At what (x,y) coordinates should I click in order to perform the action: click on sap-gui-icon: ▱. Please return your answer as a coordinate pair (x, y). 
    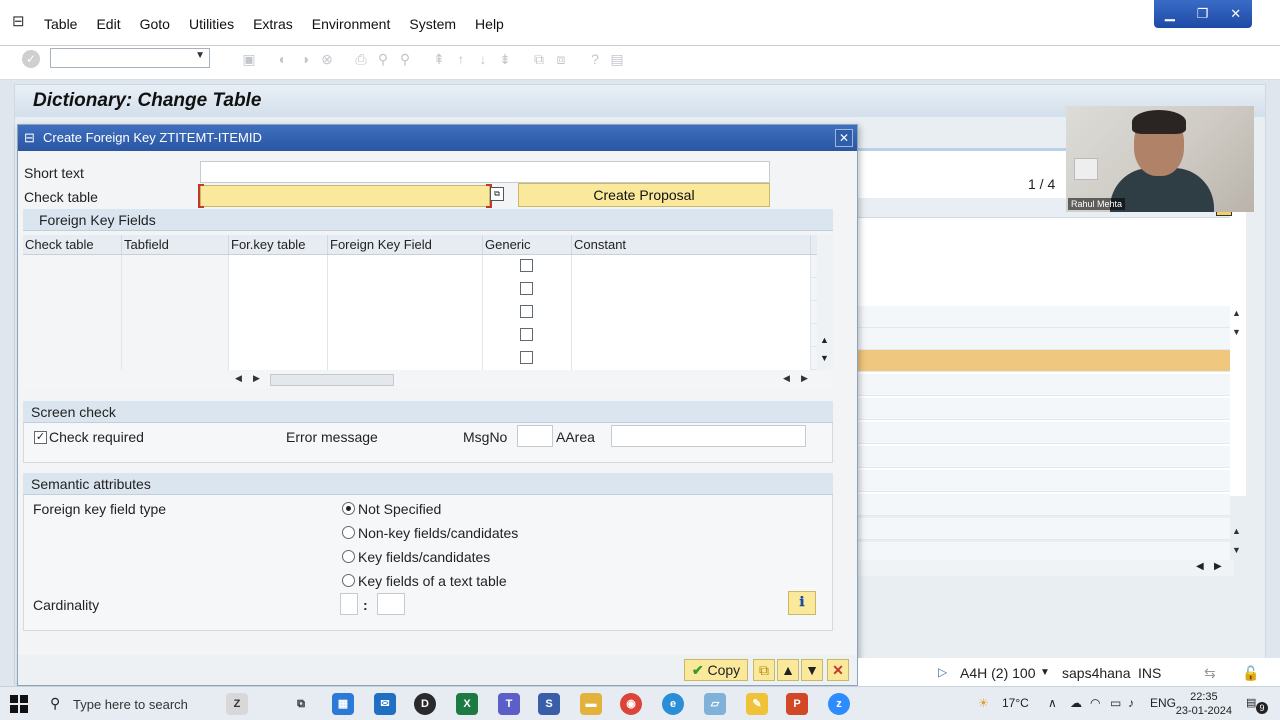
    Looking at the image, I should click on (715, 704).